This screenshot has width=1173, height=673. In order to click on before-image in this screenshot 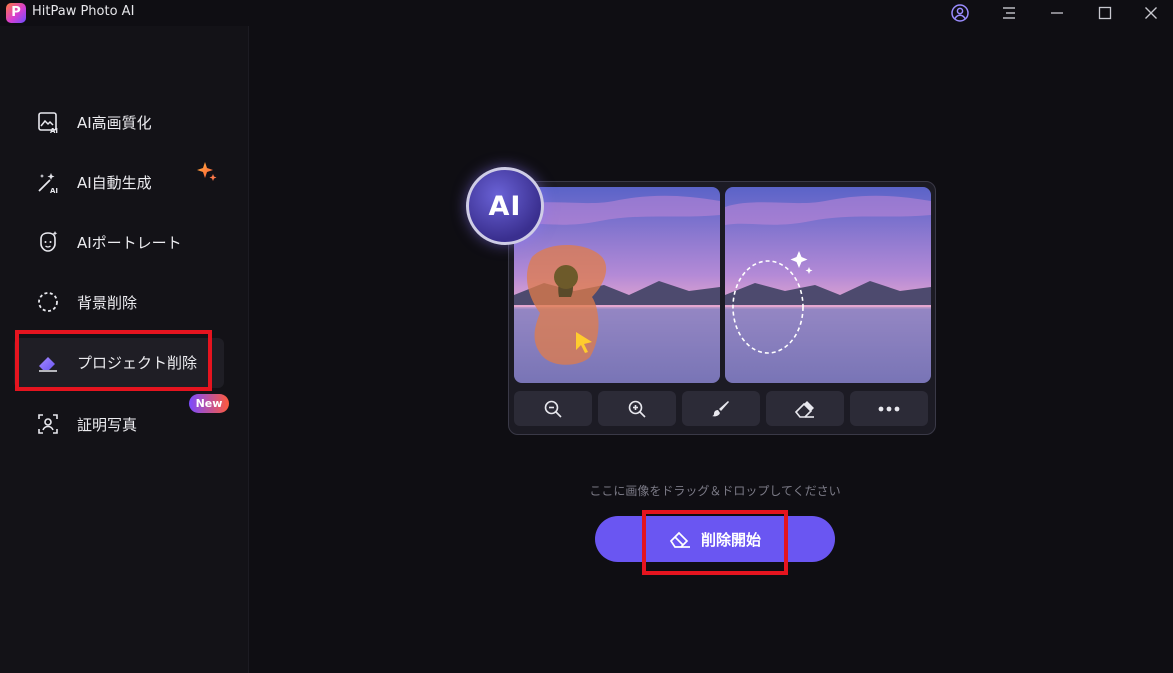, I will do `click(617, 285)`.